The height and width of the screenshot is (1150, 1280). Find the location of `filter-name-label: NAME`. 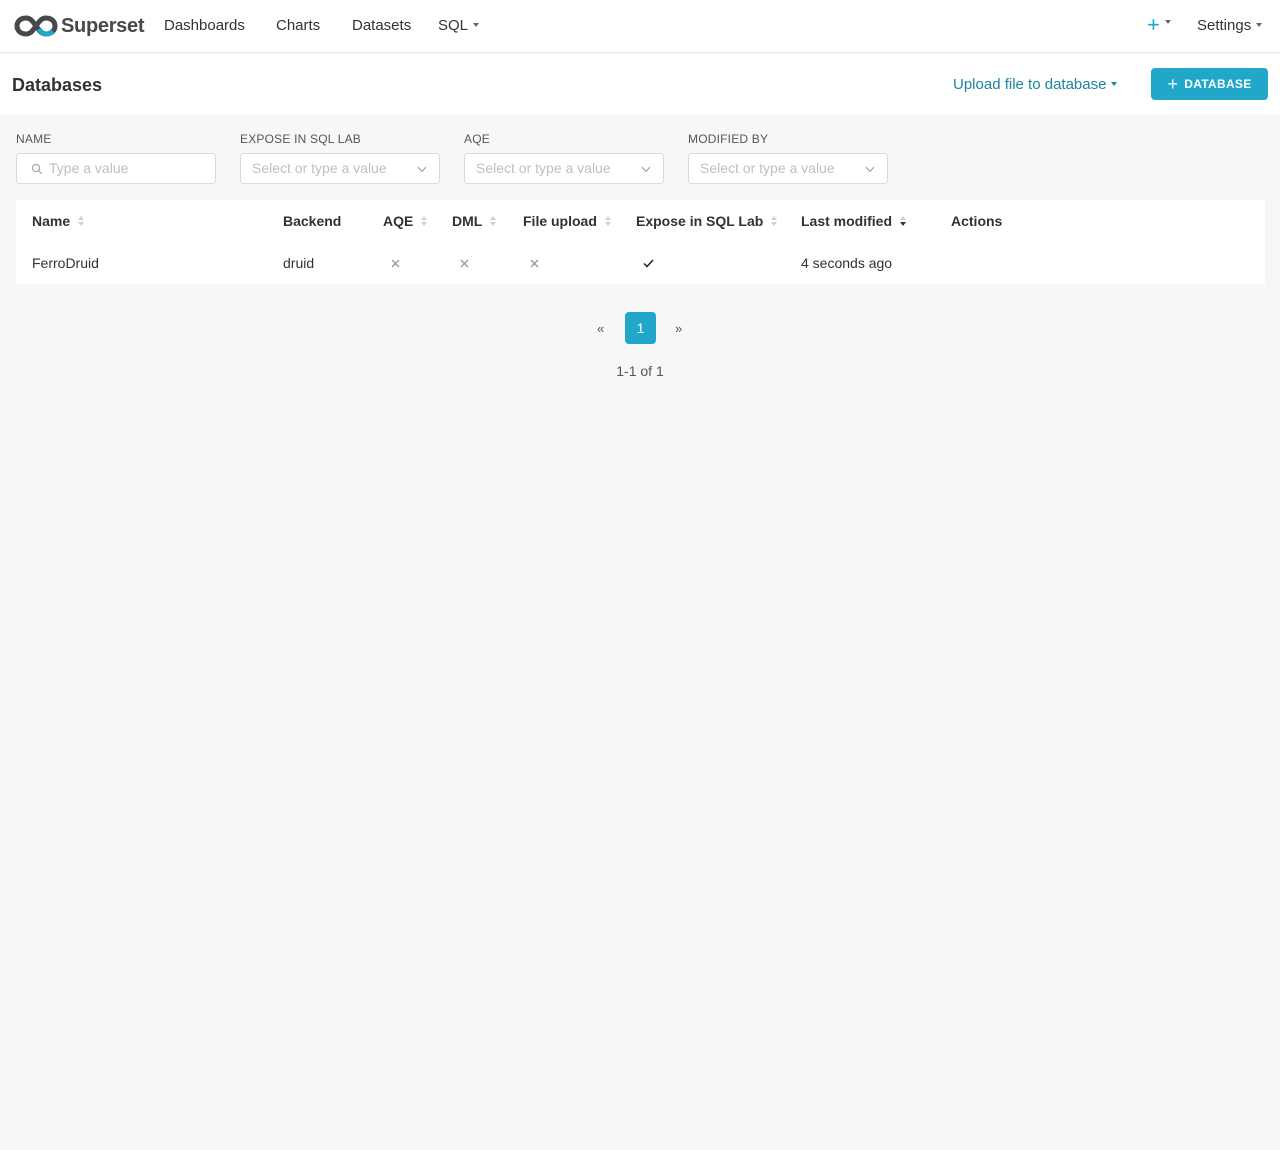

filter-name-label: NAME is located at coordinates (34, 139).